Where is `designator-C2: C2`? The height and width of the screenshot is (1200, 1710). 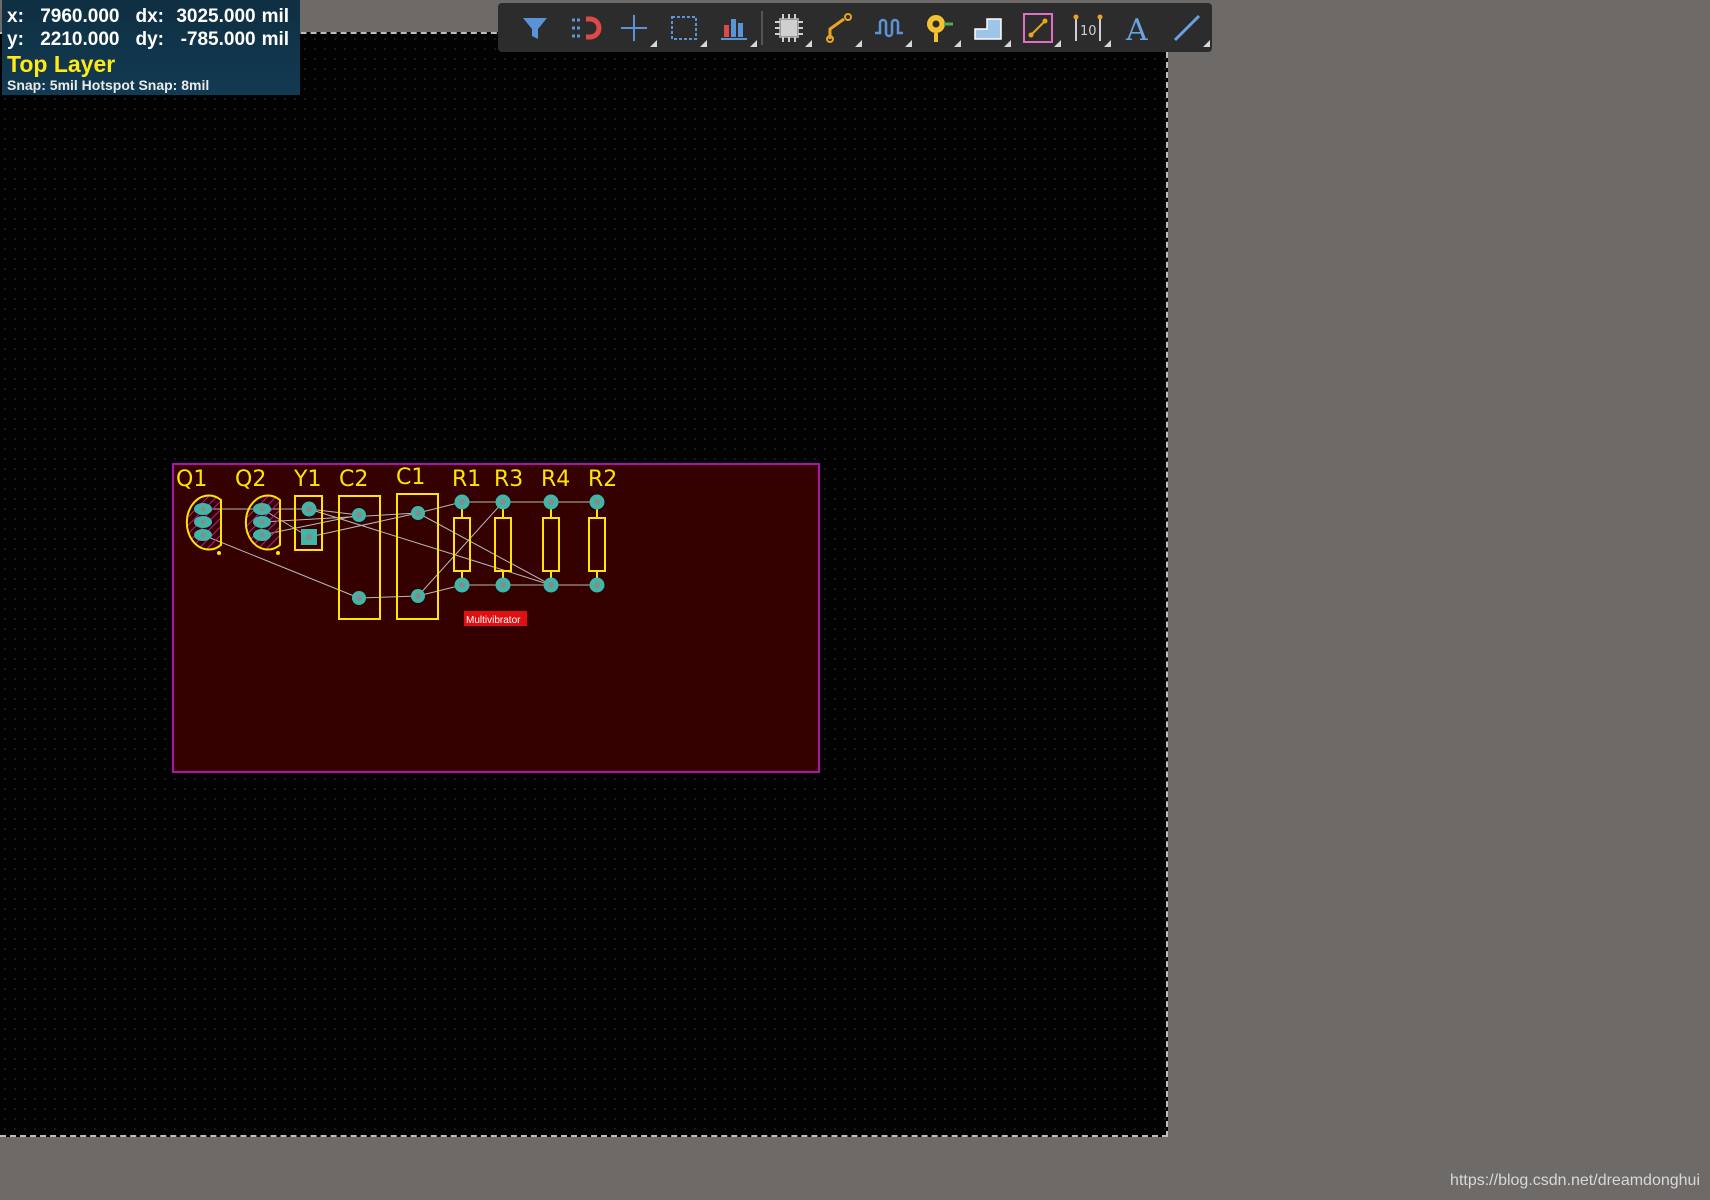
designator-C2: C2 is located at coordinates (353, 479).